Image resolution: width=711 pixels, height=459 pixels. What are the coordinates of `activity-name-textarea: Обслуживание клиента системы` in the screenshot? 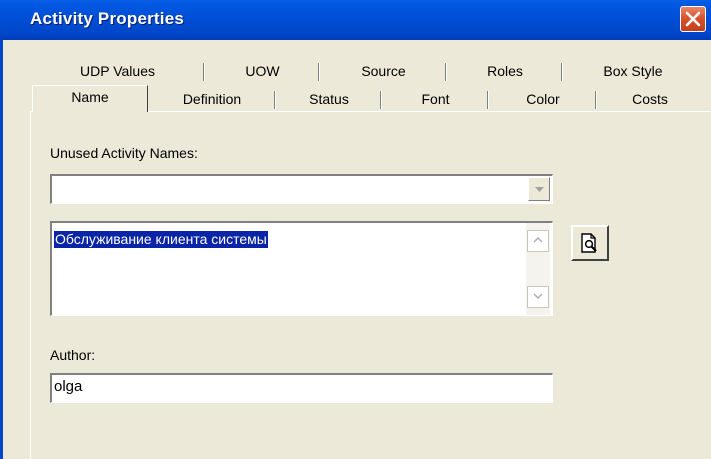 It's located at (301, 268).